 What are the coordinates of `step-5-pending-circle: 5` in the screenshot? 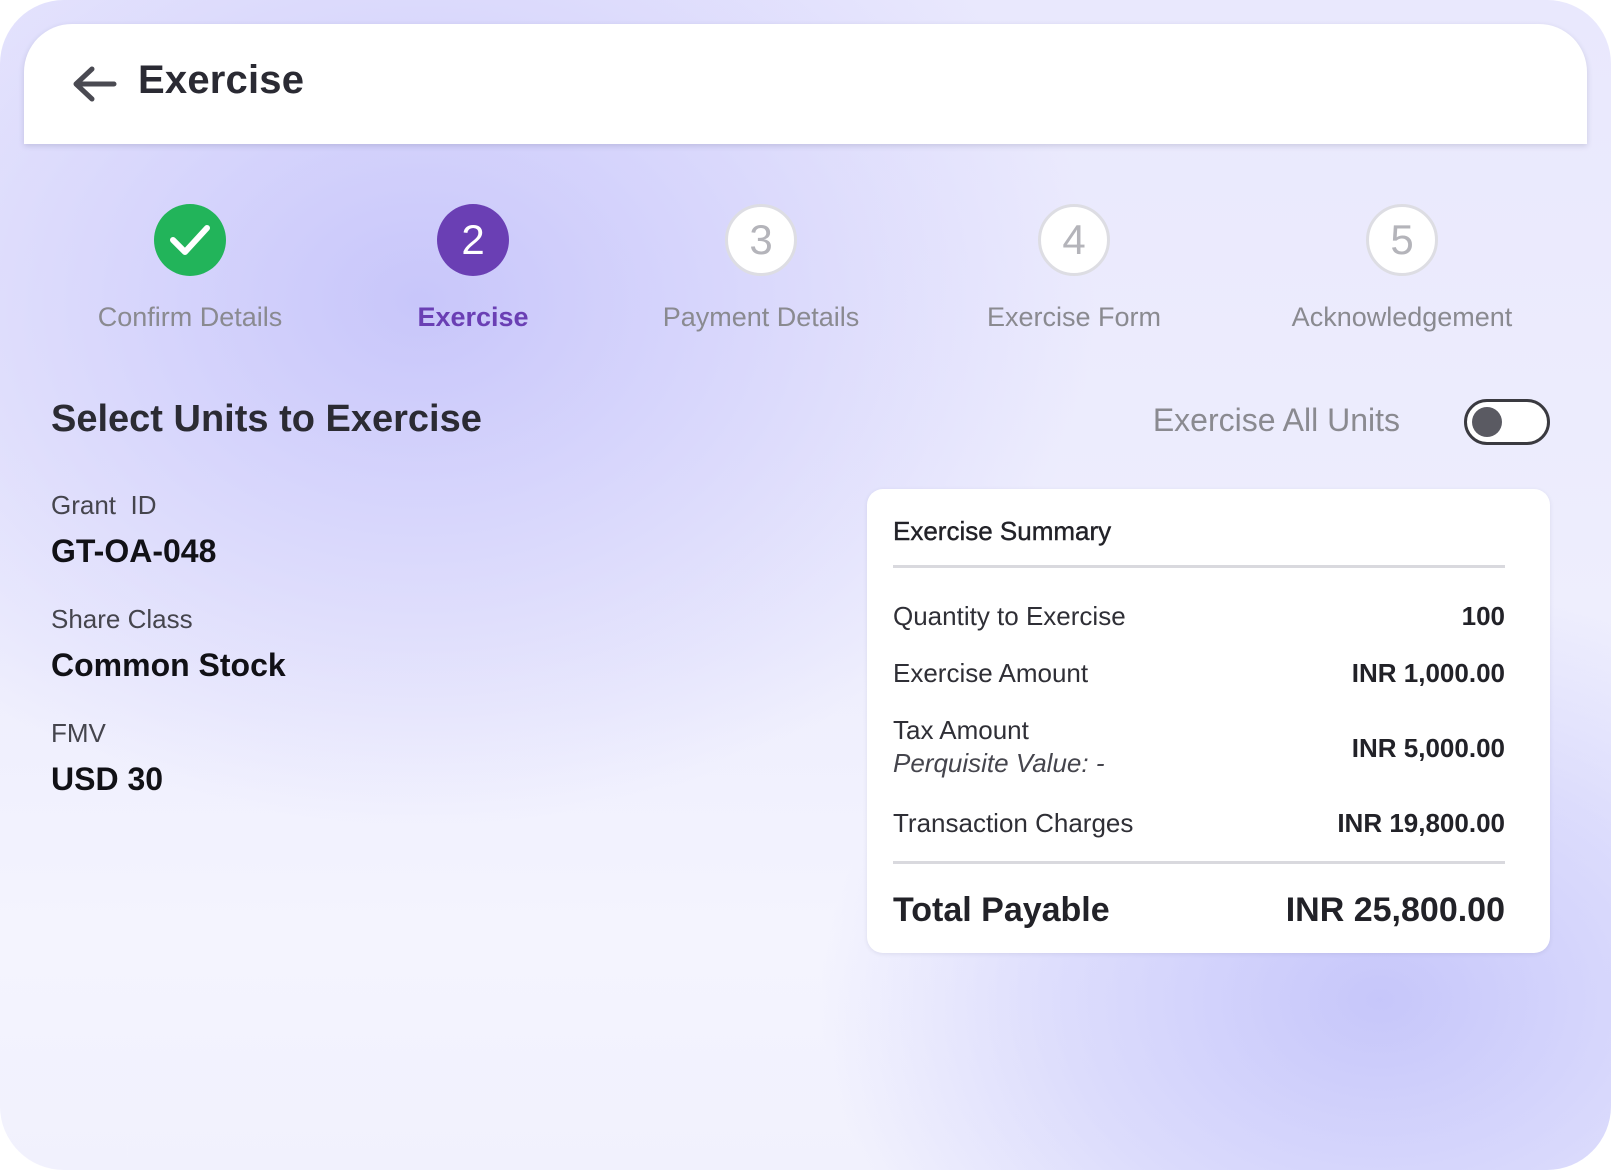 It's located at (1402, 240).